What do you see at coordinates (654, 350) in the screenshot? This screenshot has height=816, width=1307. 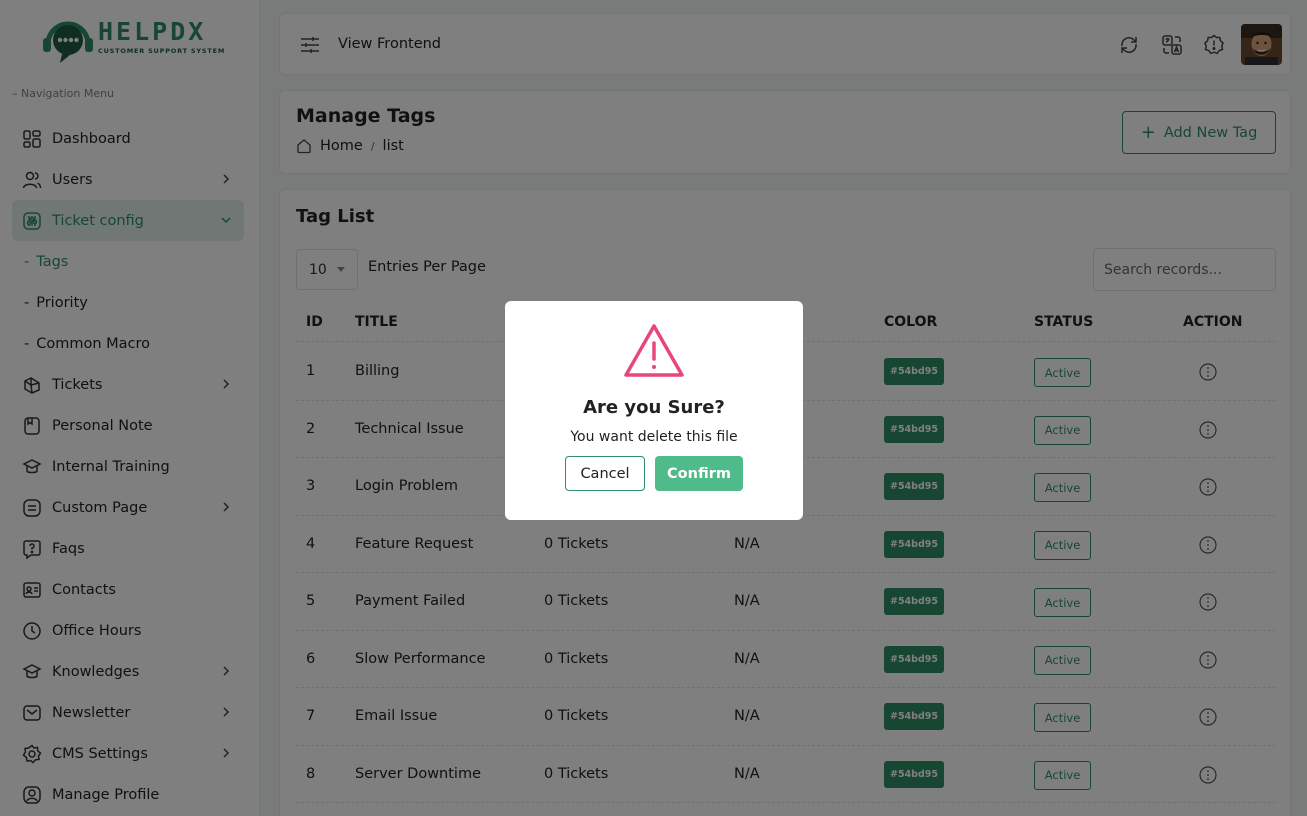 I see `warning-triangle-icon` at bounding box center [654, 350].